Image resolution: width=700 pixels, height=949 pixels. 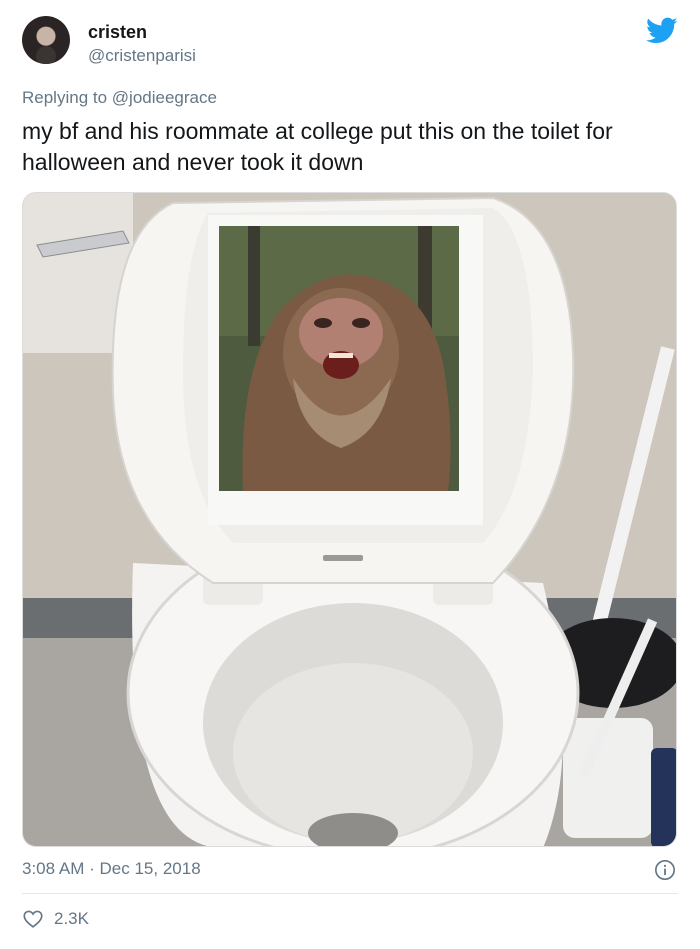 I want to click on like-action: 2.3K, so click(x=55, y=919).